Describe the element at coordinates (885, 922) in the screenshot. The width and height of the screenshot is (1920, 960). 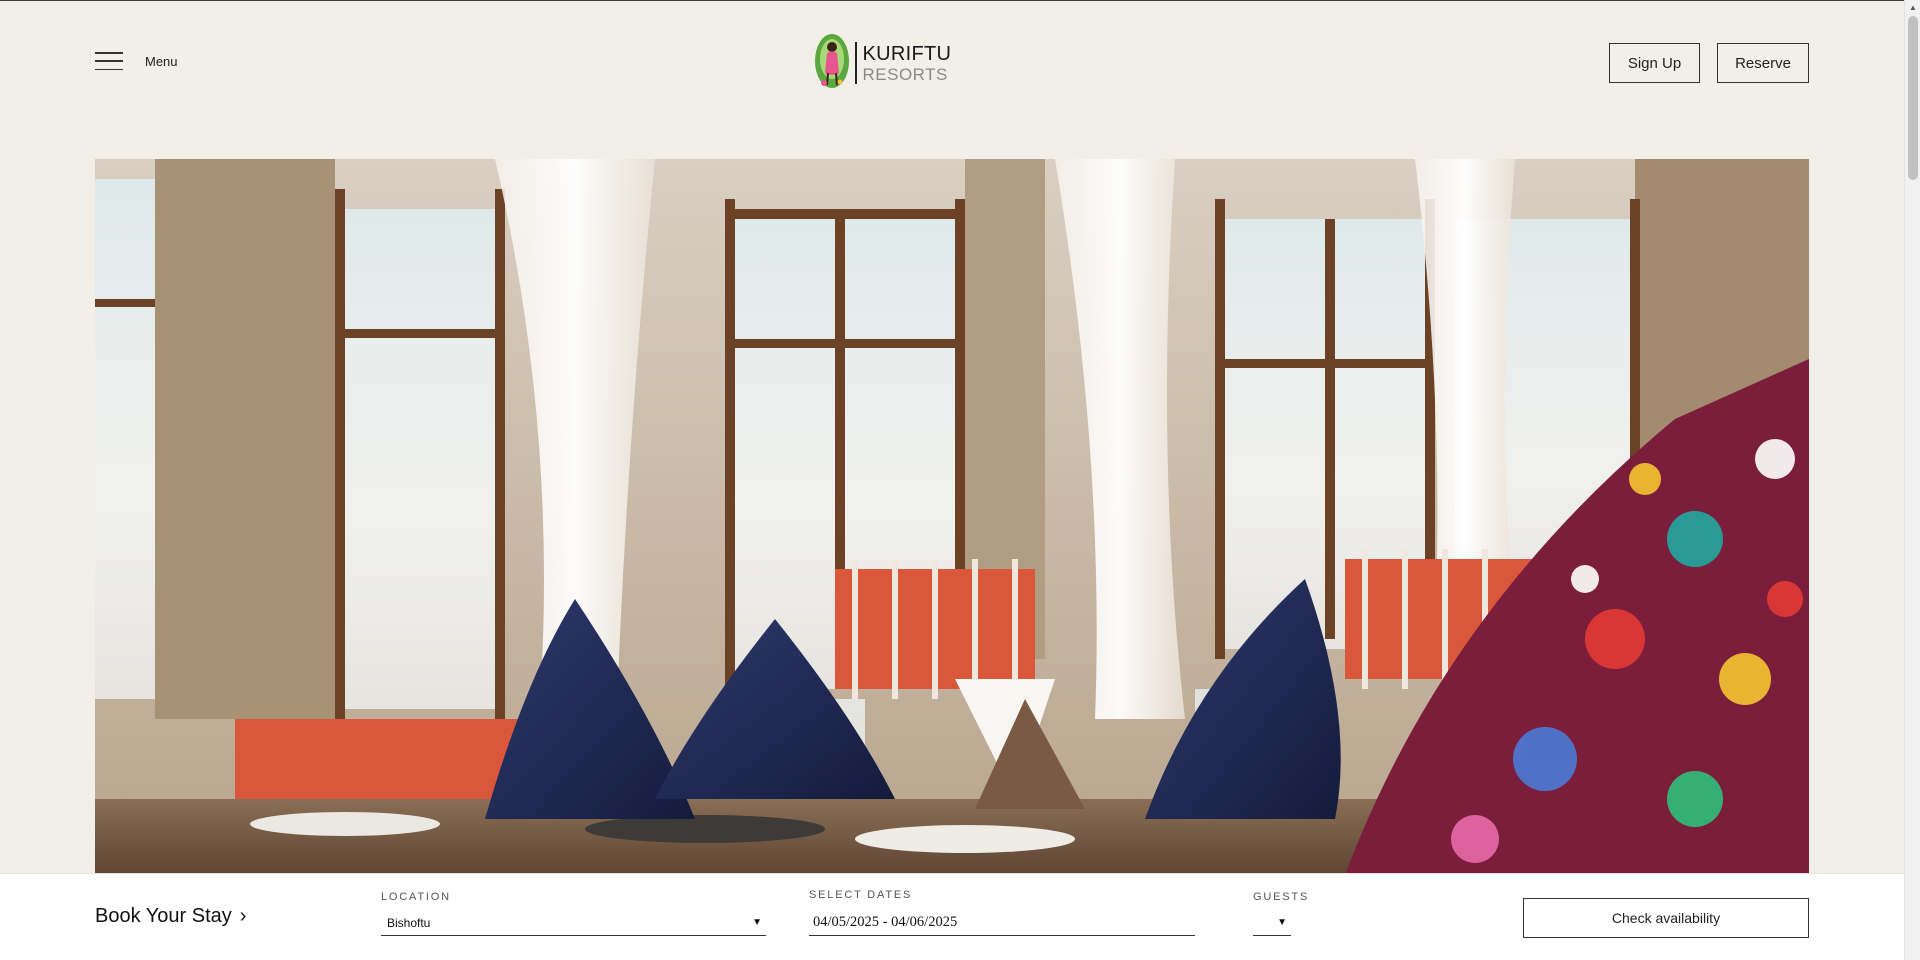
I see `dates-value: 04/05/2025 - 04/06/2025` at that location.